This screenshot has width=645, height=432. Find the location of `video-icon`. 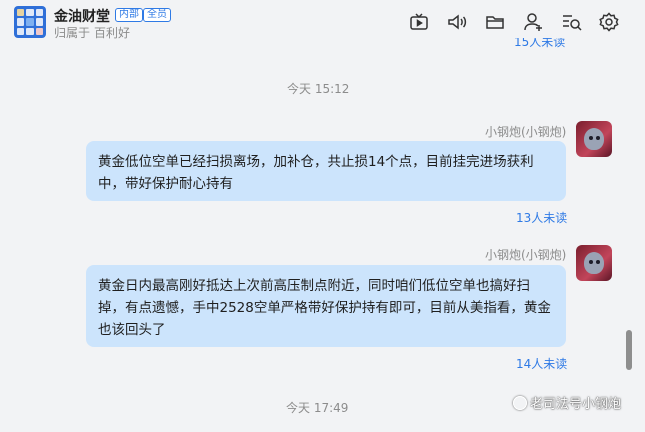

video-icon is located at coordinates (419, 22).